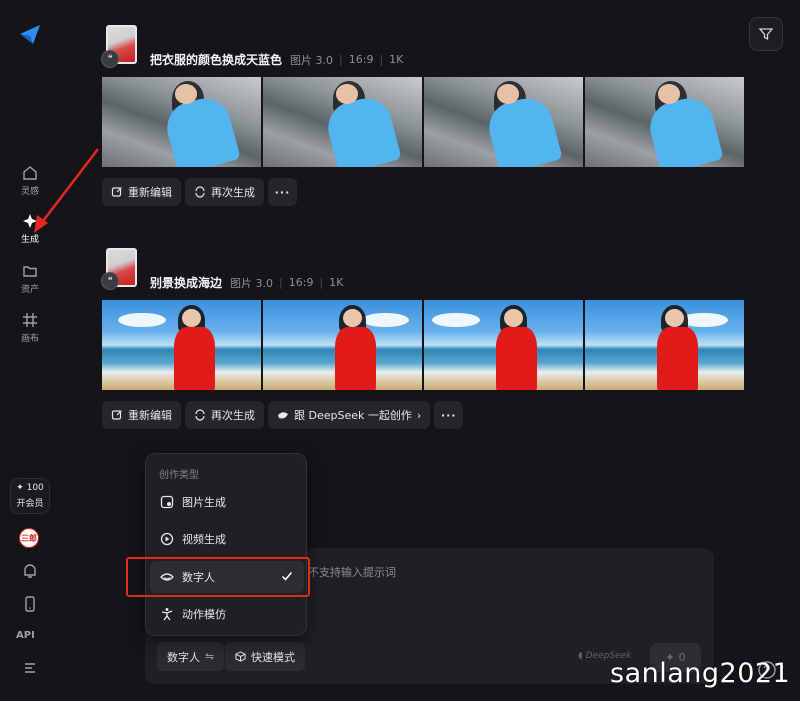 The height and width of the screenshot is (701, 800). I want to click on menu-item-video-gen: 视频生成, so click(227, 539).